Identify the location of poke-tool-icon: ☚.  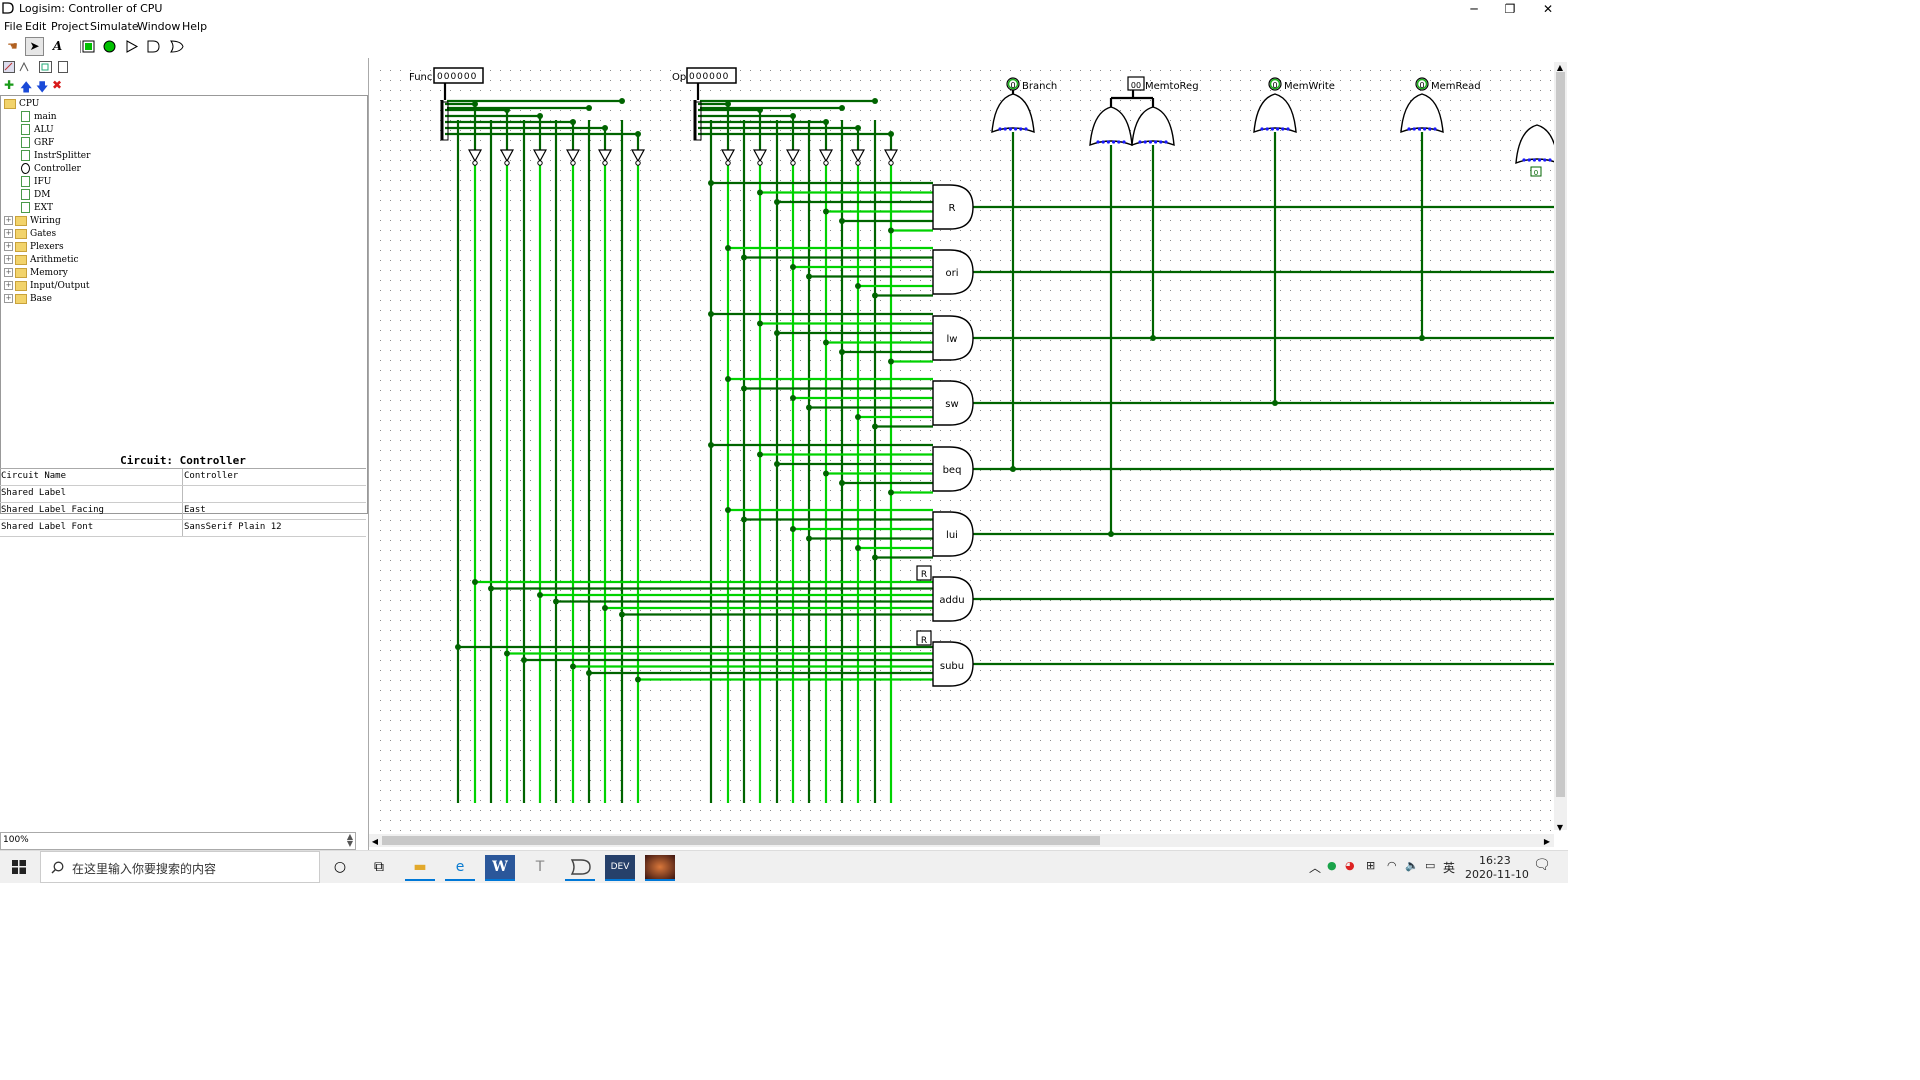
(12, 46).